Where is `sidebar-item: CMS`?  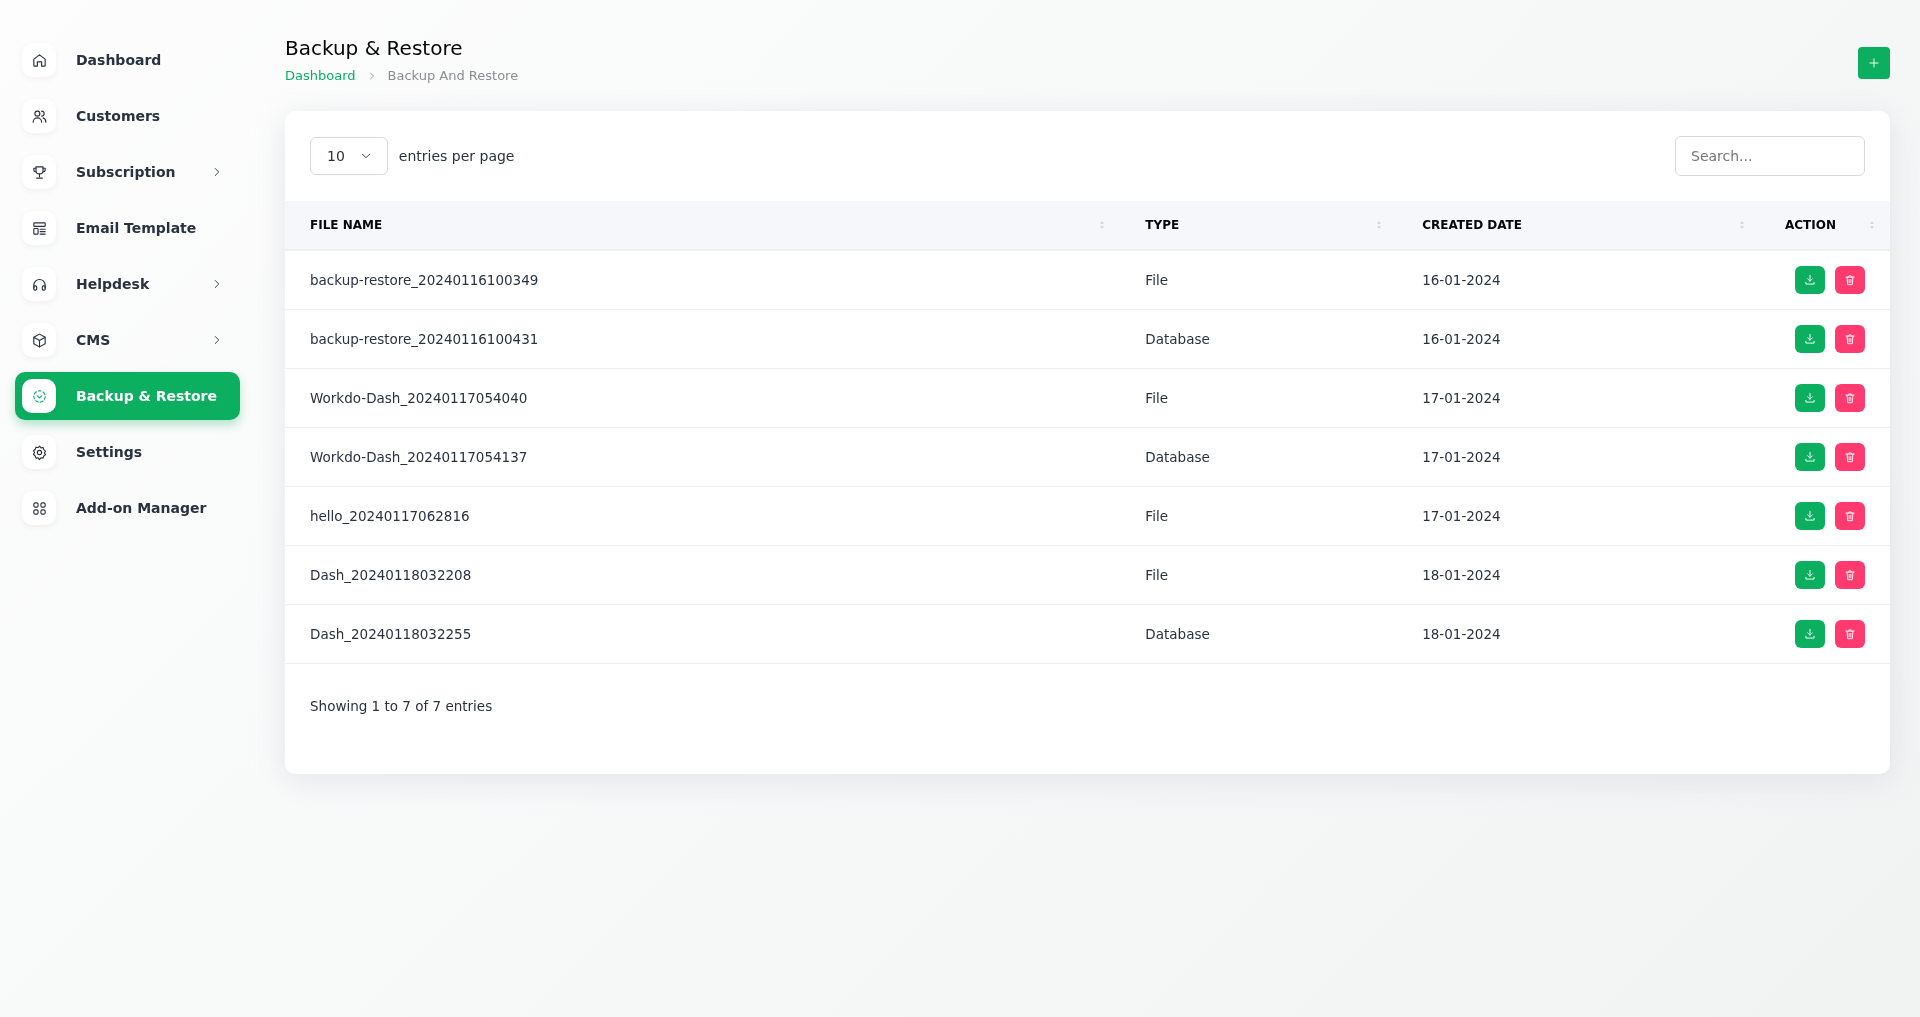 sidebar-item: CMS is located at coordinates (127, 340).